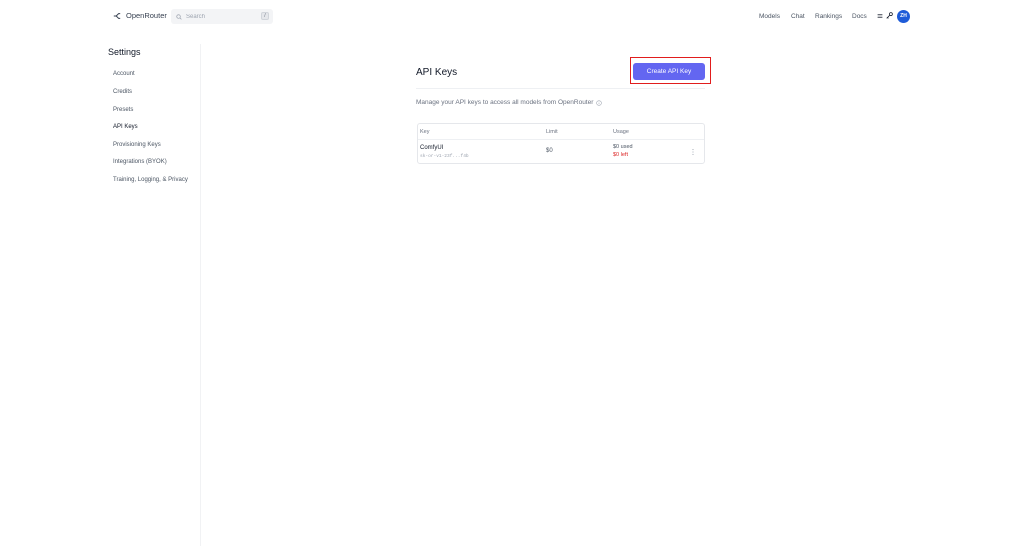 Image resolution: width=1024 pixels, height=546 pixels. I want to click on column-header-key: Key, so click(425, 132).